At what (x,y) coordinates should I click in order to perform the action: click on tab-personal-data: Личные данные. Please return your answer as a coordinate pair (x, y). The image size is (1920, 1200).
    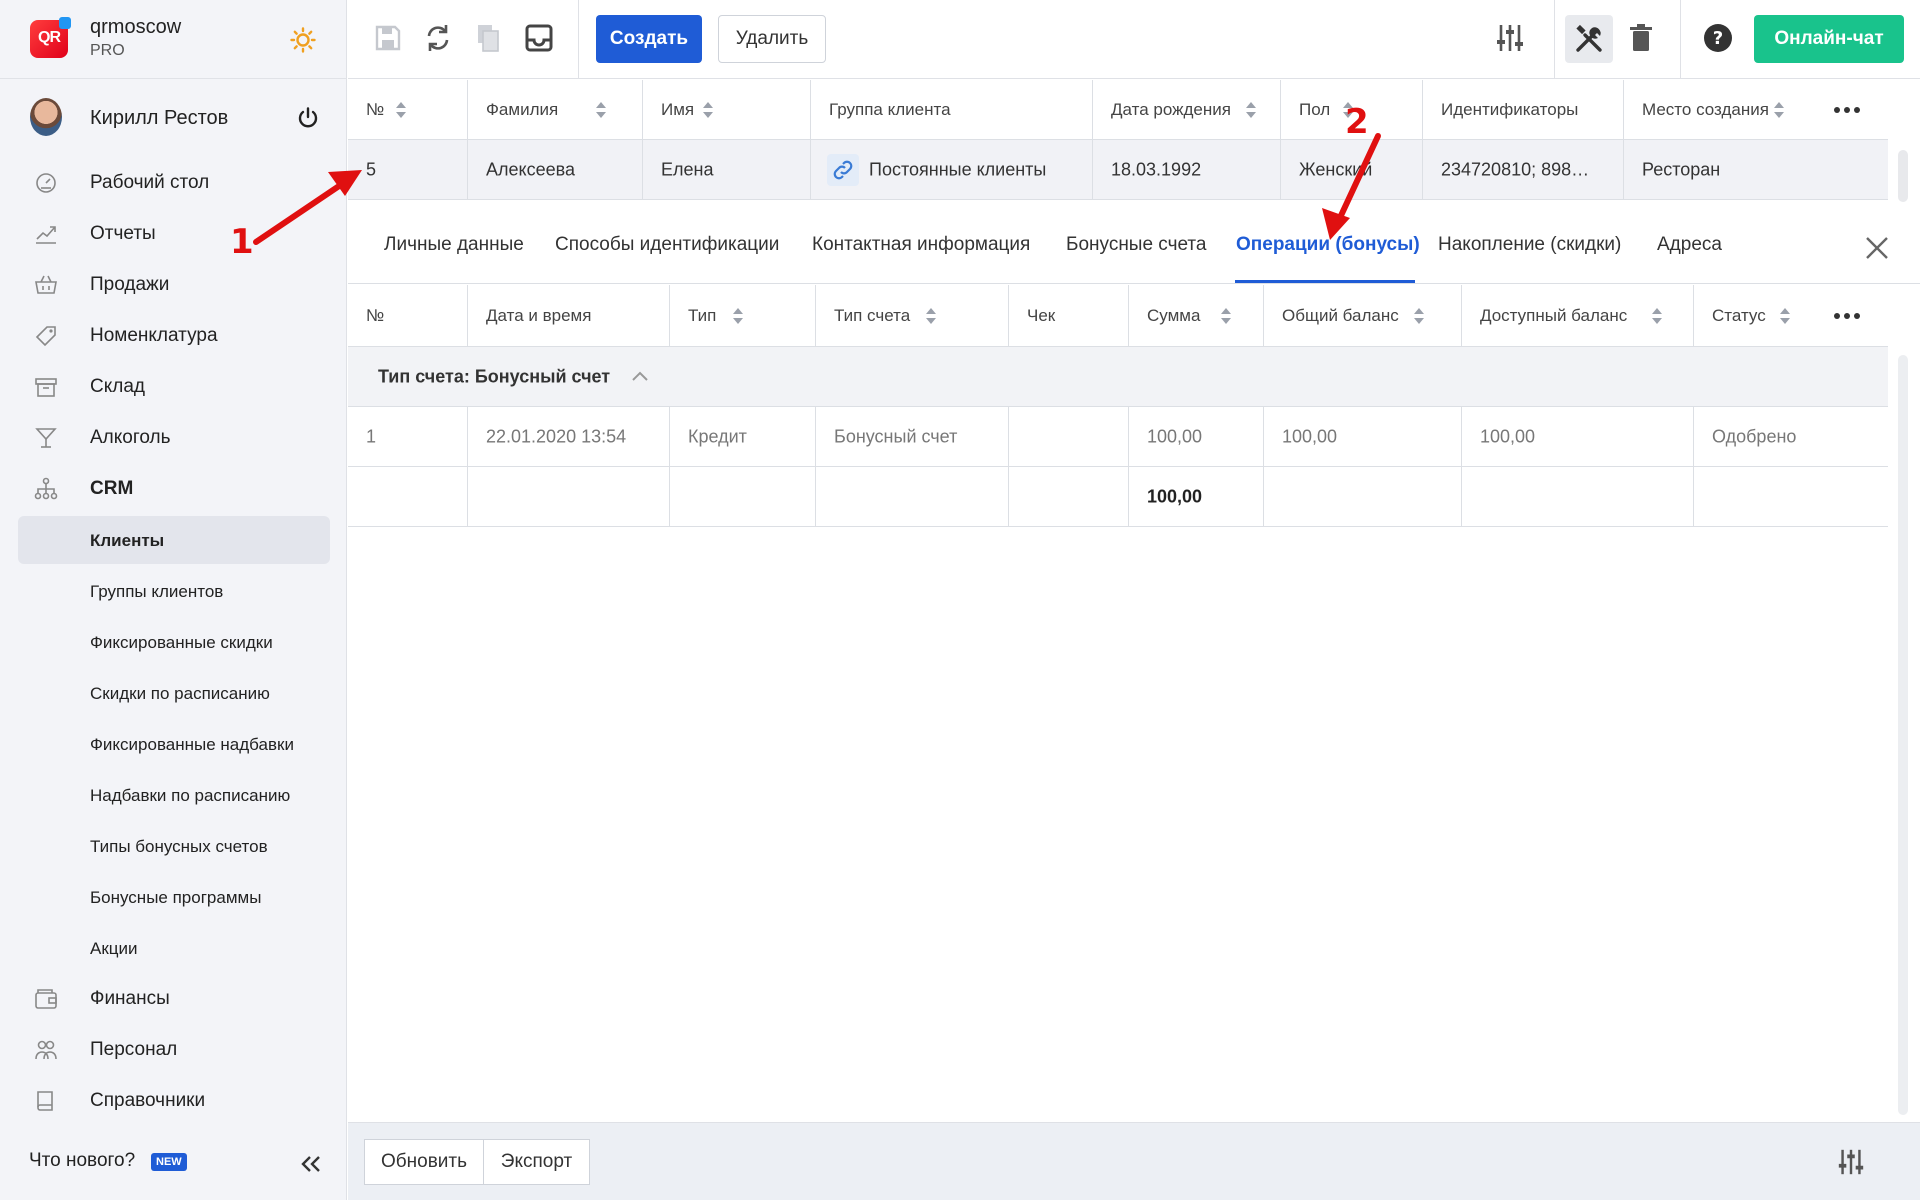
    Looking at the image, I should click on (454, 245).